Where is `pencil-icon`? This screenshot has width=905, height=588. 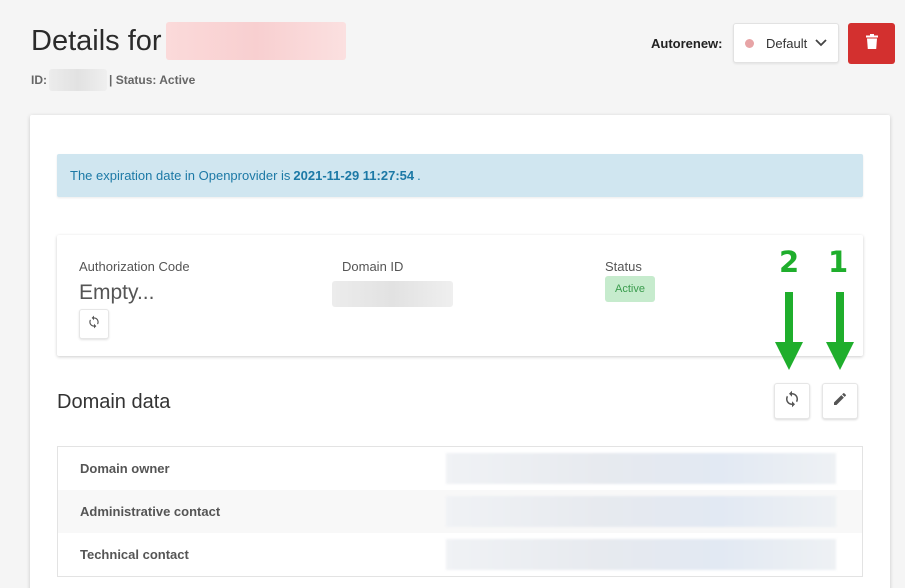
pencil-icon is located at coordinates (840, 401).